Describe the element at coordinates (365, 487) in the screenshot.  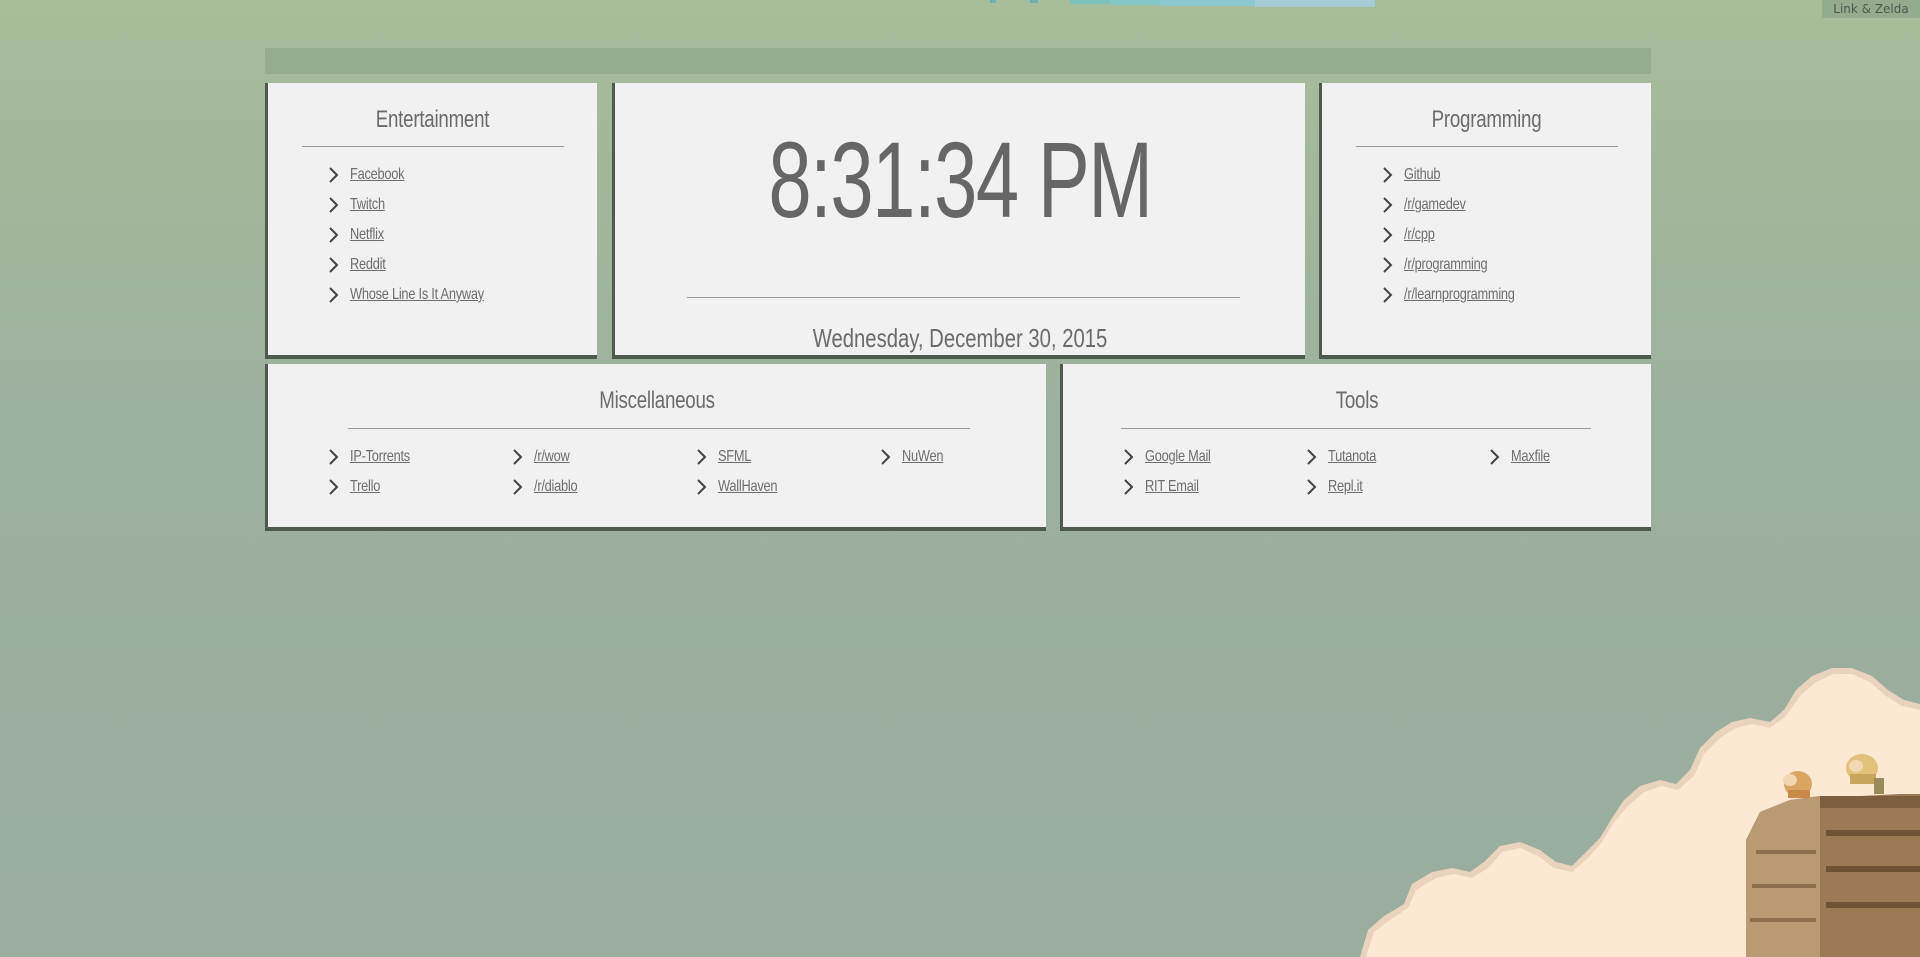
I see `link-trello: Trello` at that location.